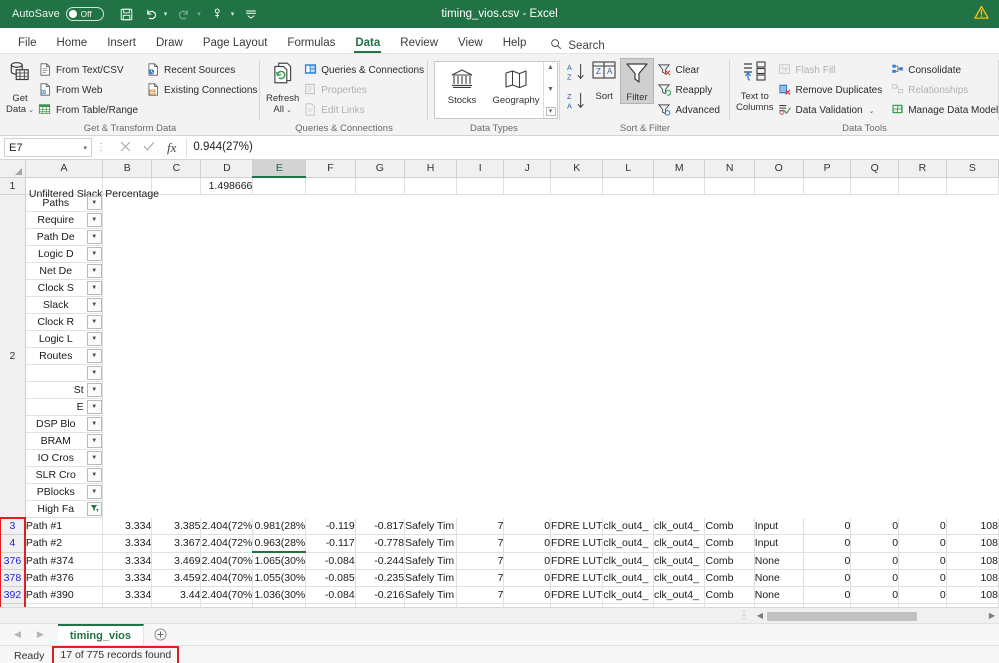 The height and width of the screenshot is (663, 999). Describe the element at coordinates (430, 595) in the screenshot. I see `cell-h392: Safely Tim` at that location.